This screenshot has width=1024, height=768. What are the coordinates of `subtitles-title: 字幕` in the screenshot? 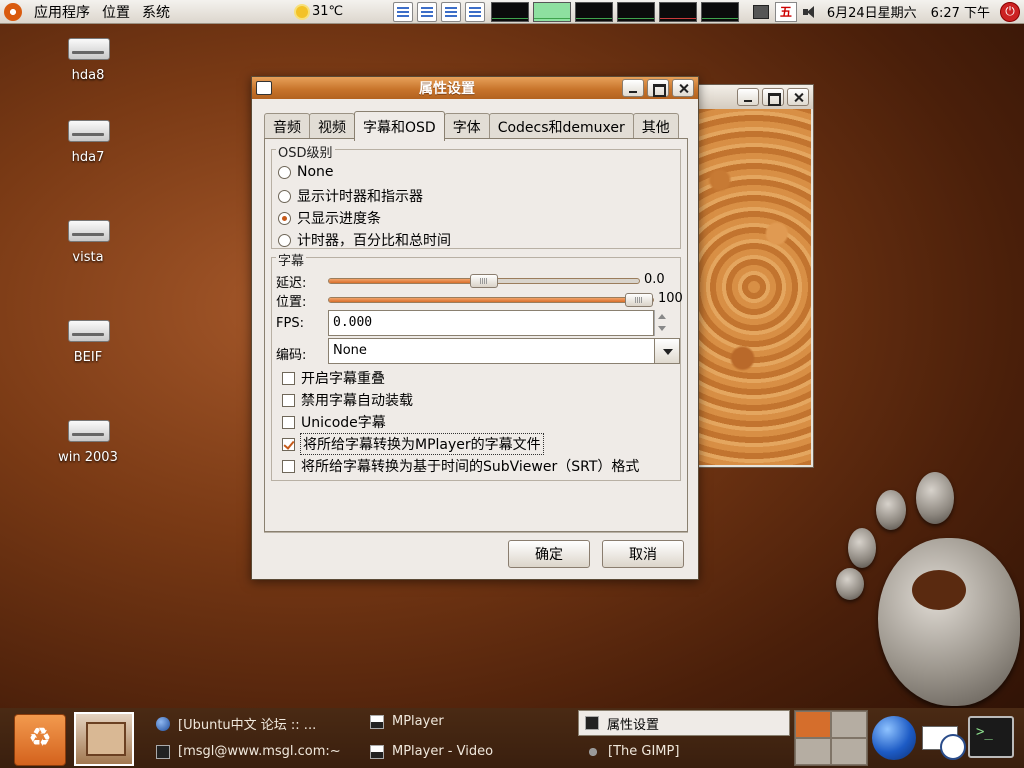 It's located at (291, 259).